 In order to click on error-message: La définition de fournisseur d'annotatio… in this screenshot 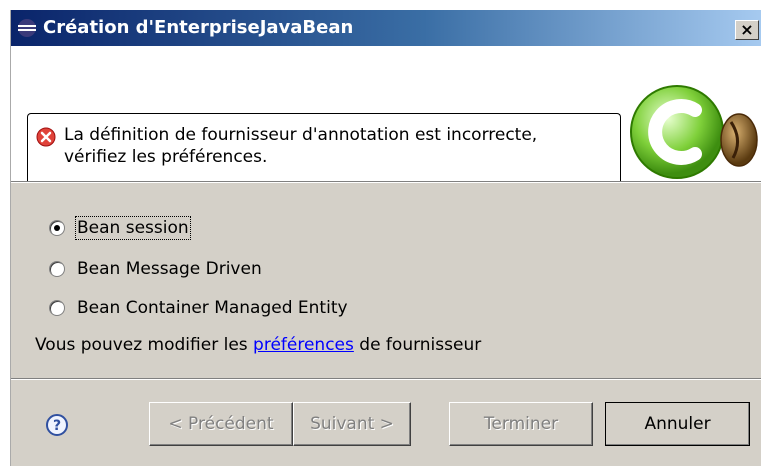, I will do `click(300, 146)`.